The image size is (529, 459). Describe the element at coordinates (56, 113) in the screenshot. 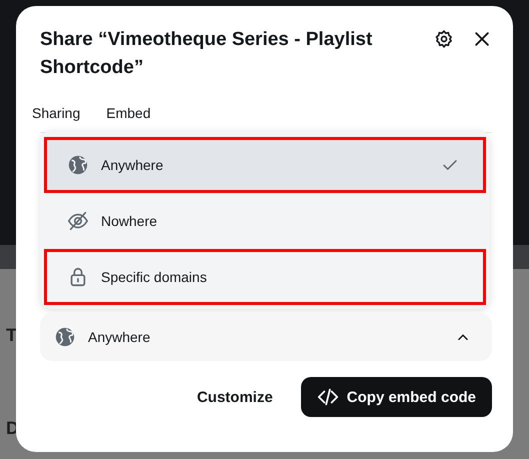

I see `tab: Sharing` at that location.